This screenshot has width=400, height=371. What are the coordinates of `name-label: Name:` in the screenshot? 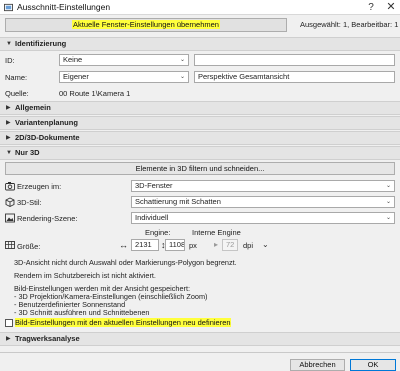 It's located at (16, 77).